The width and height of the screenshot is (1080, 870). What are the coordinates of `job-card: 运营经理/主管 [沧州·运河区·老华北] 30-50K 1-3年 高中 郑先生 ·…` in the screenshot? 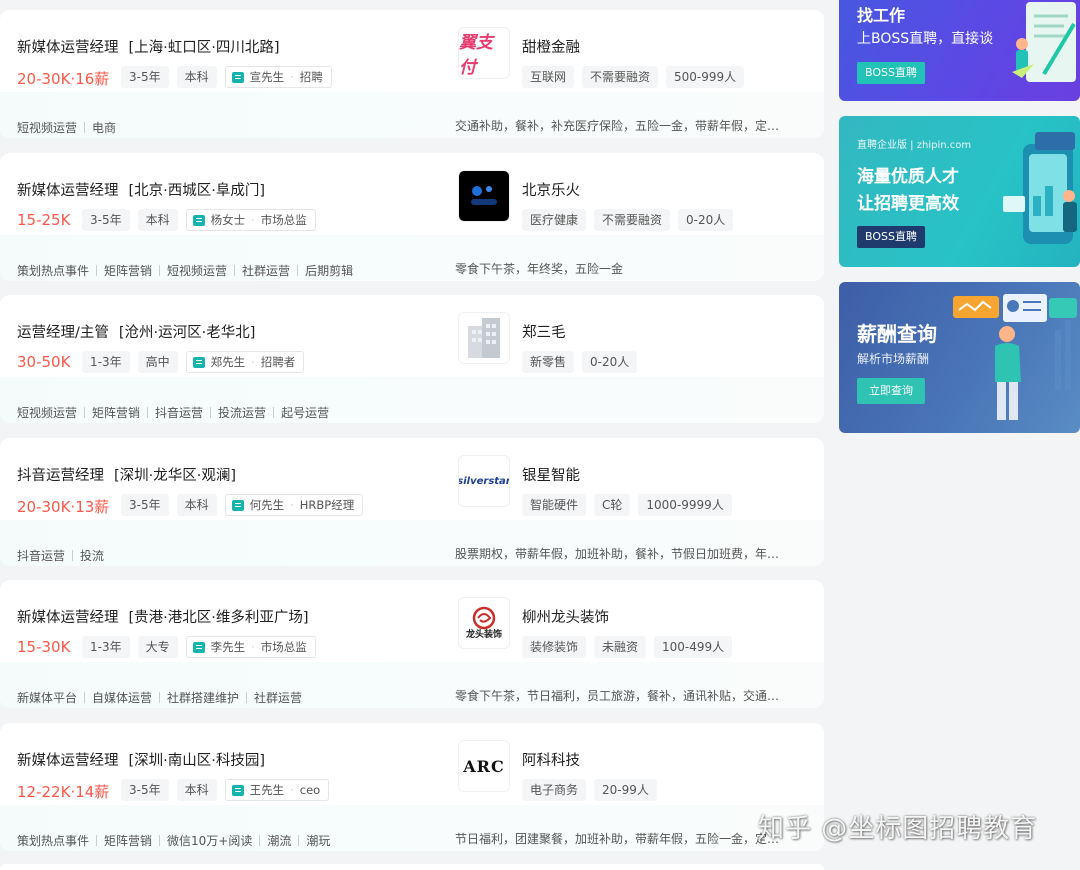 It's located at (412, 359).